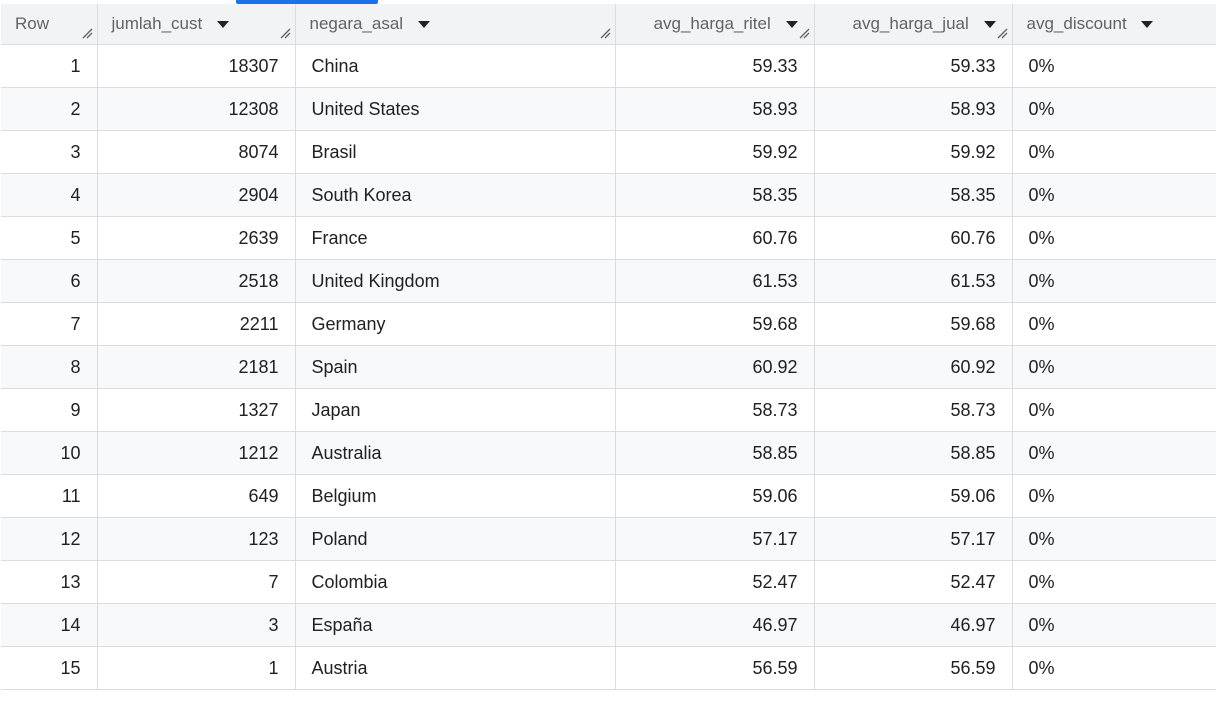  What do you see at coordinates (196, 539) in the screenshot?
I see `cell-jumlah-cust: 123` at bounding box center [196, 539].